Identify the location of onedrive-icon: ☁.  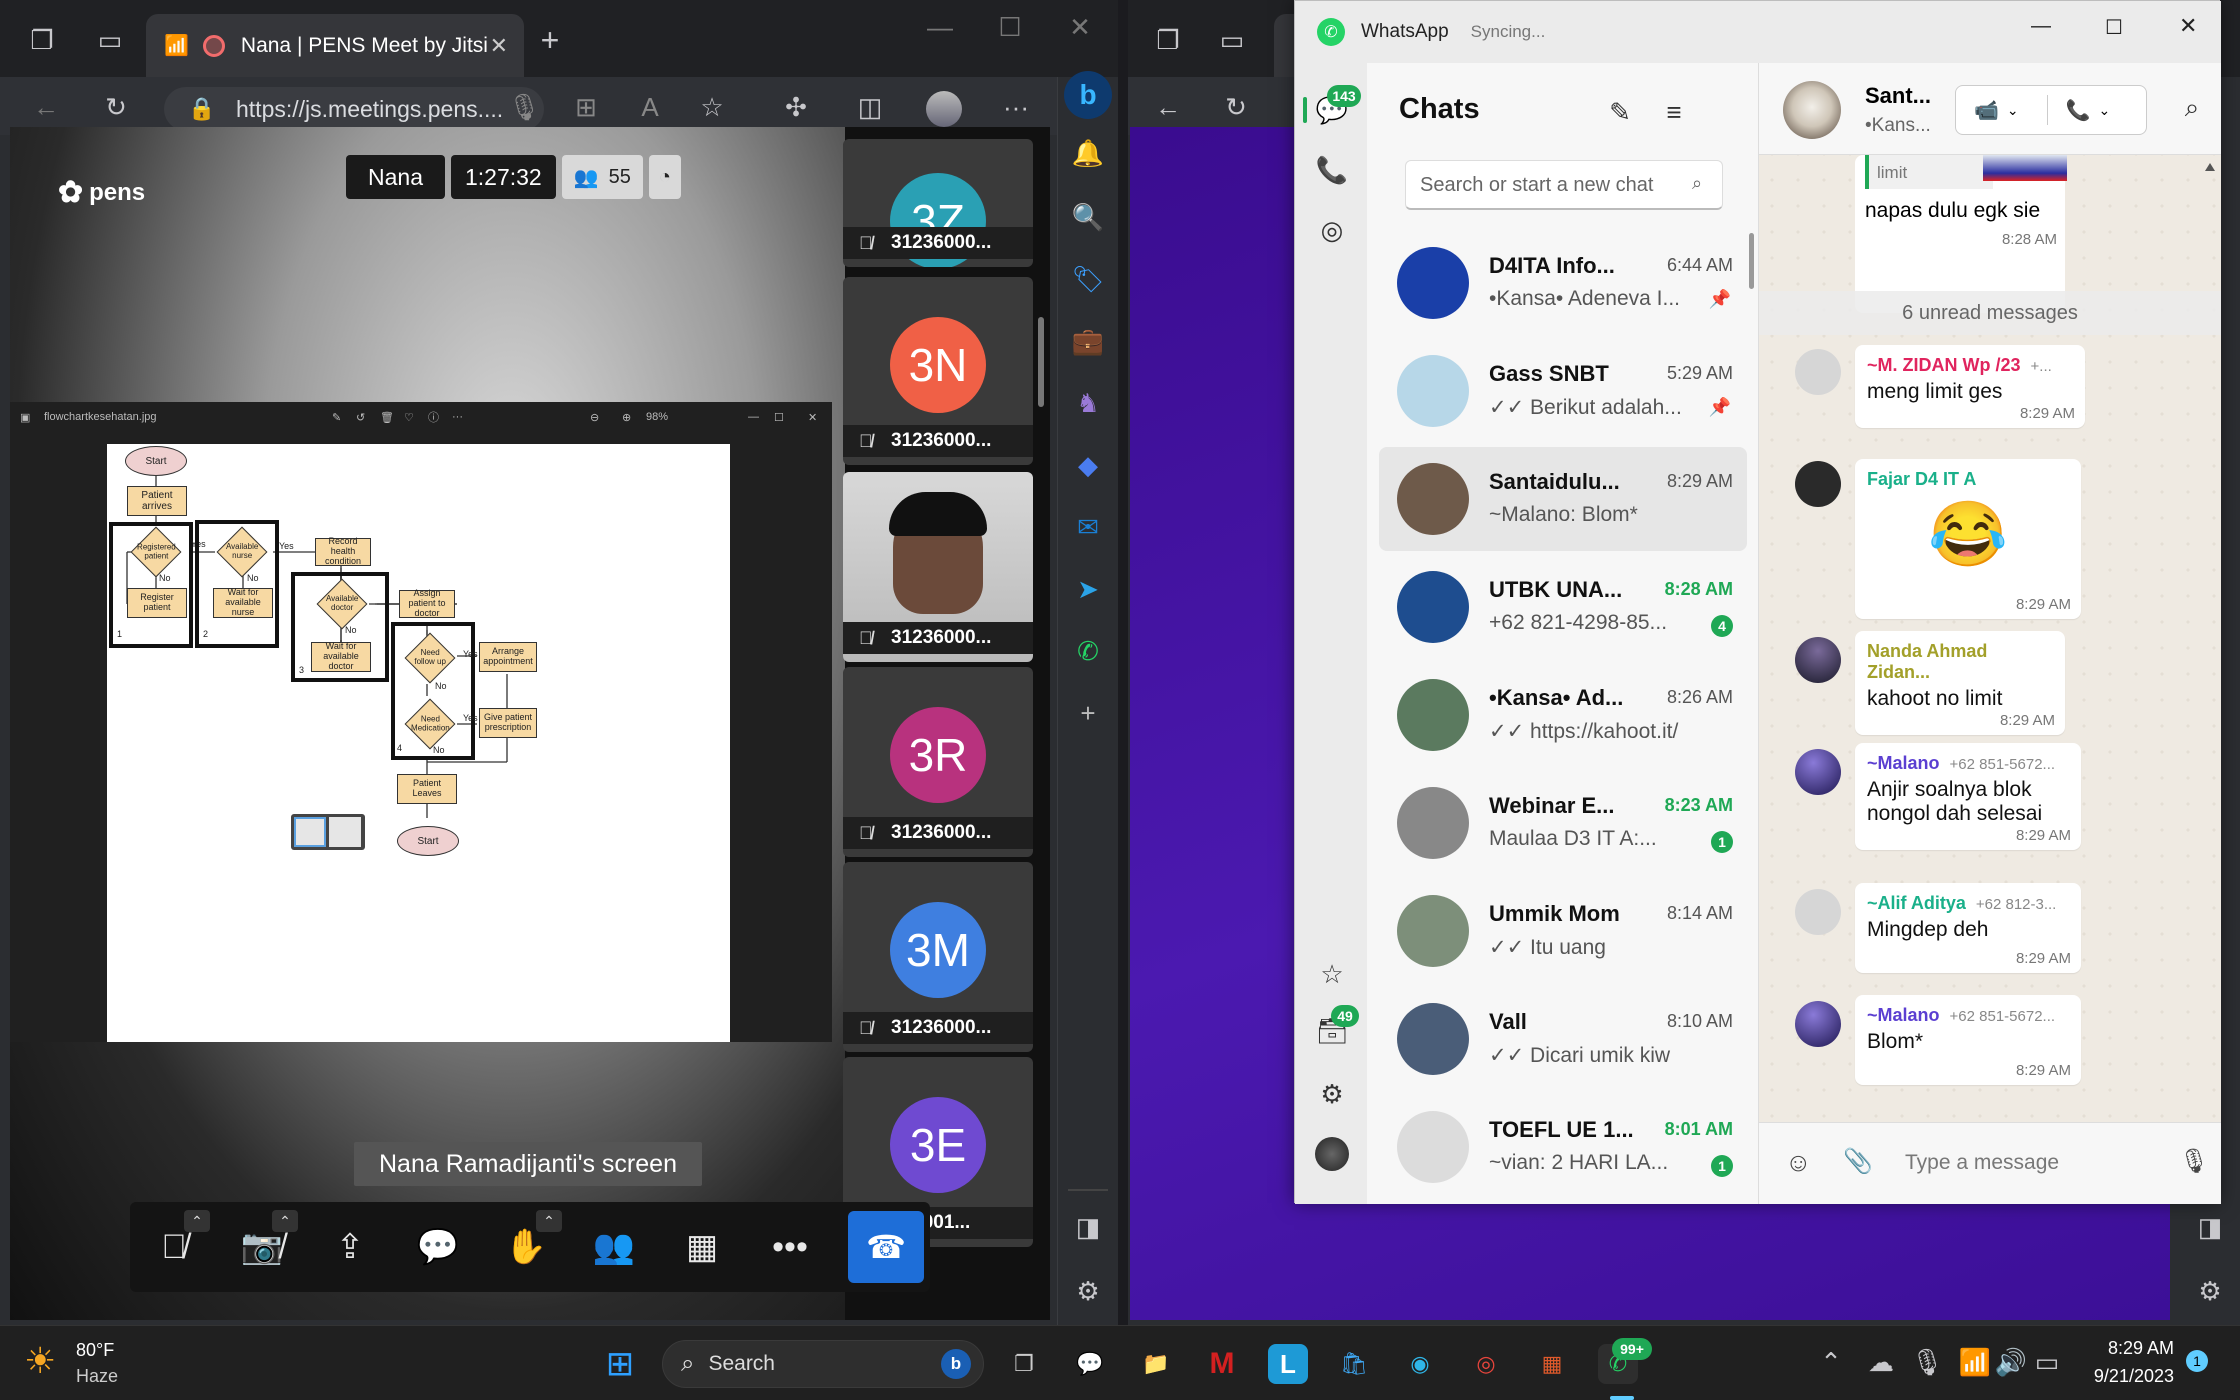
(1881, 1362).